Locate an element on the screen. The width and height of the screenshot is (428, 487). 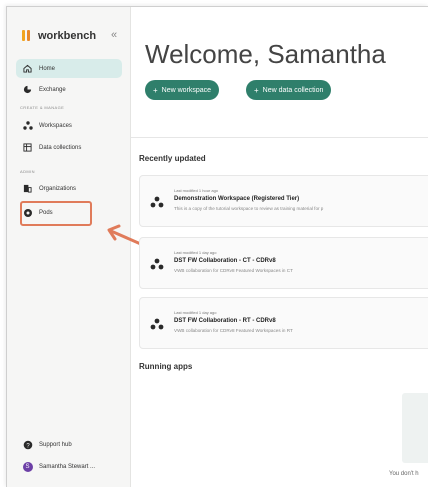
empty-state-text: You don't h is located at coordinates (404, 474).